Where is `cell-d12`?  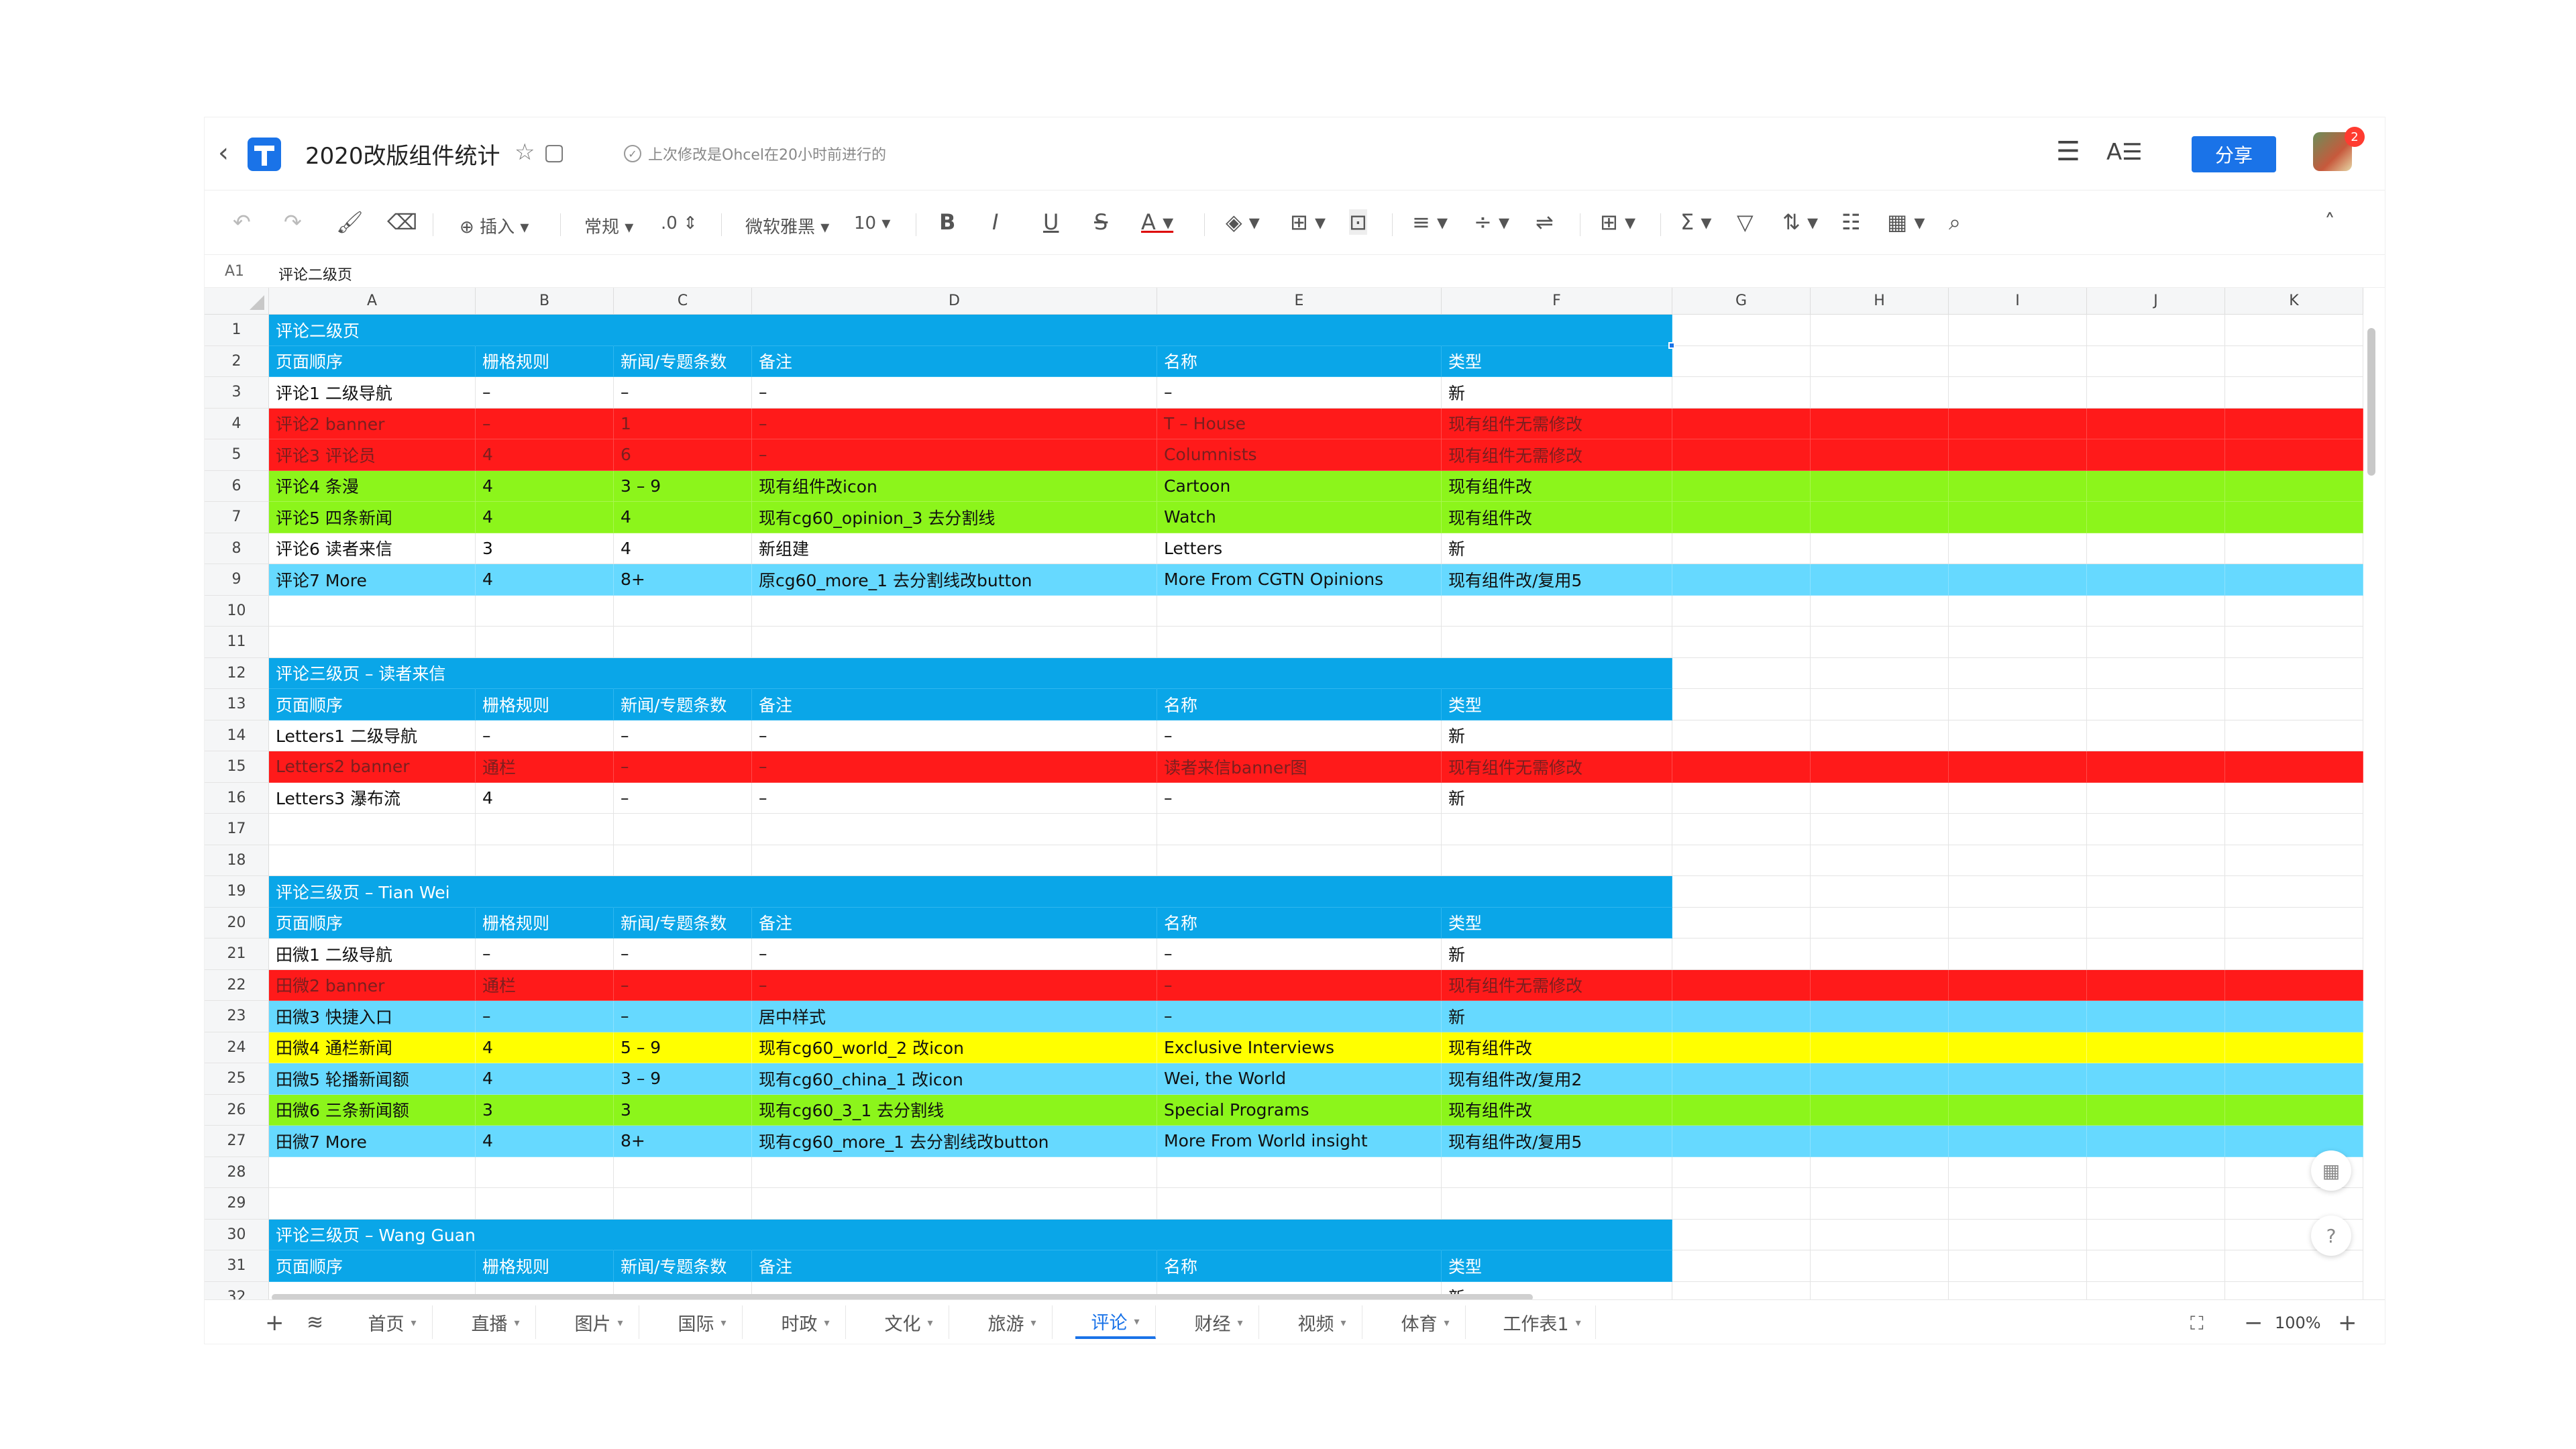
cell-d12 is located at coordinates (954, 673).